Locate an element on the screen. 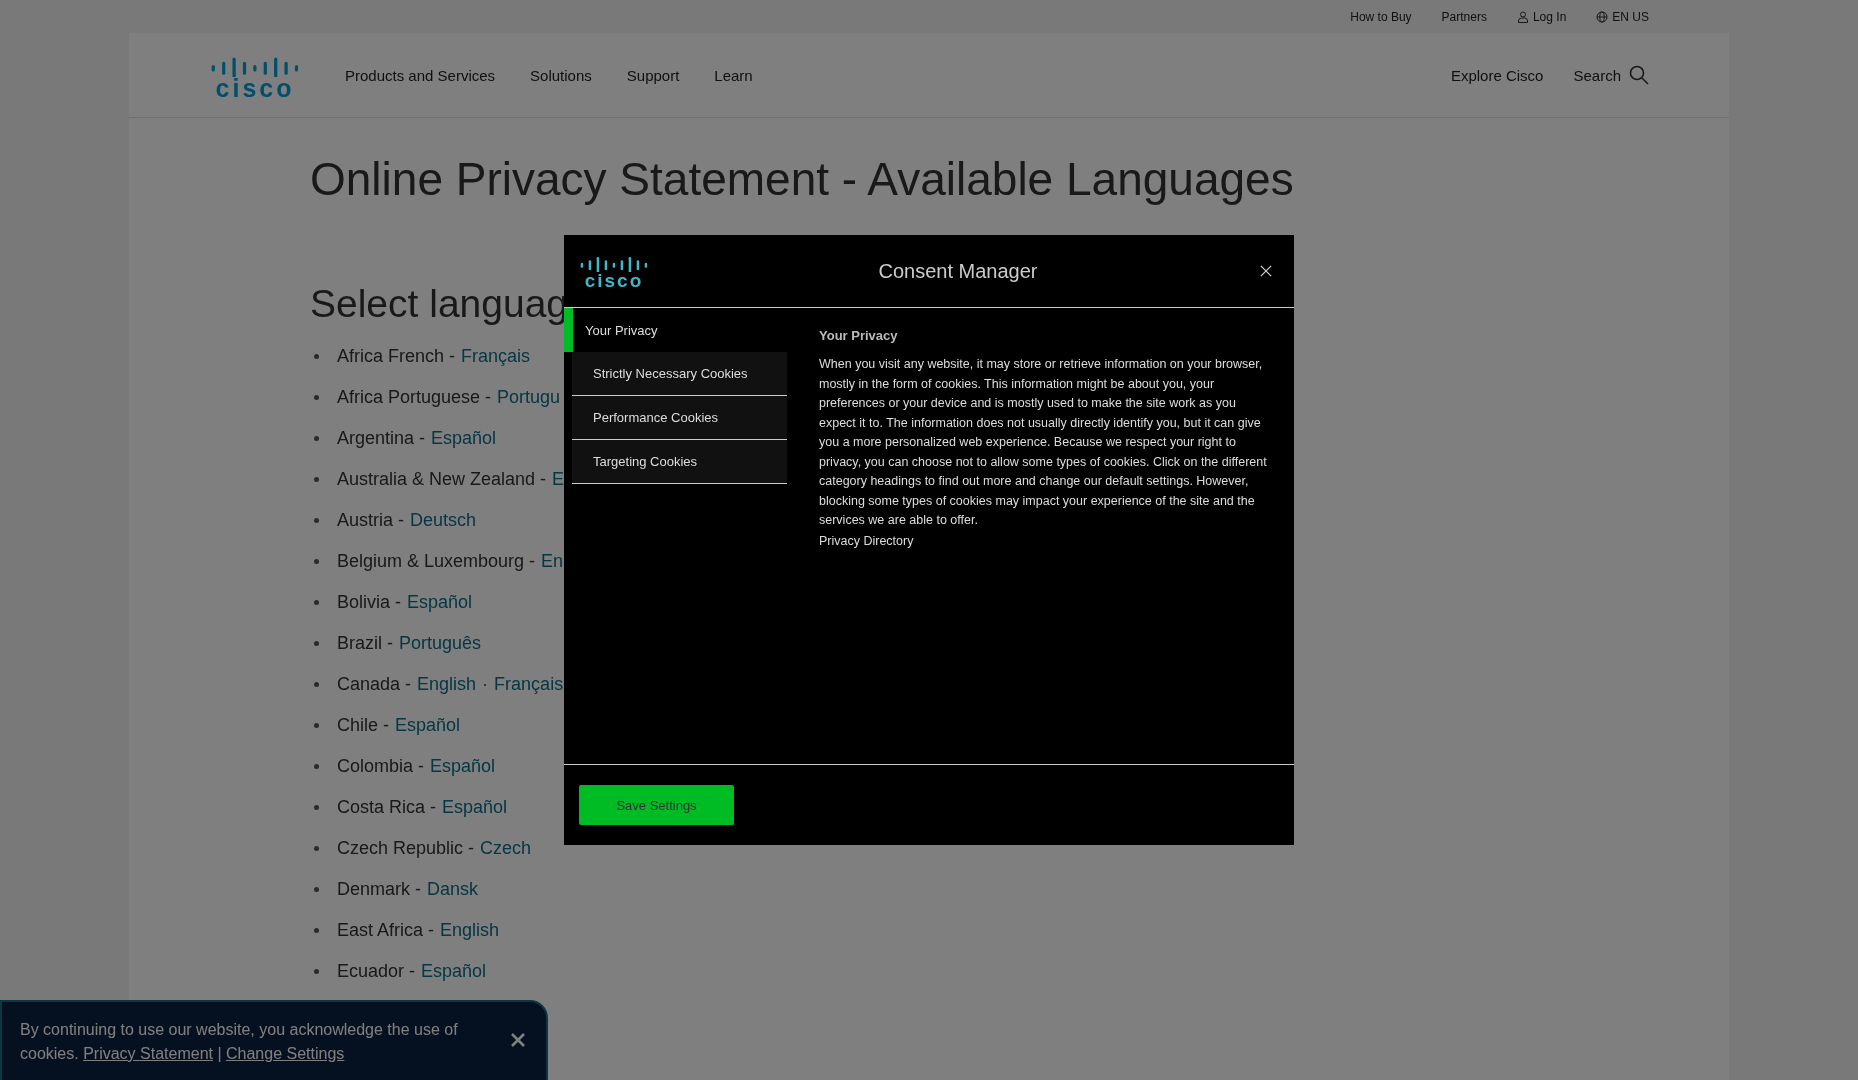  country-label: Australia & New Zealand - is located at coordinates (442, 480).